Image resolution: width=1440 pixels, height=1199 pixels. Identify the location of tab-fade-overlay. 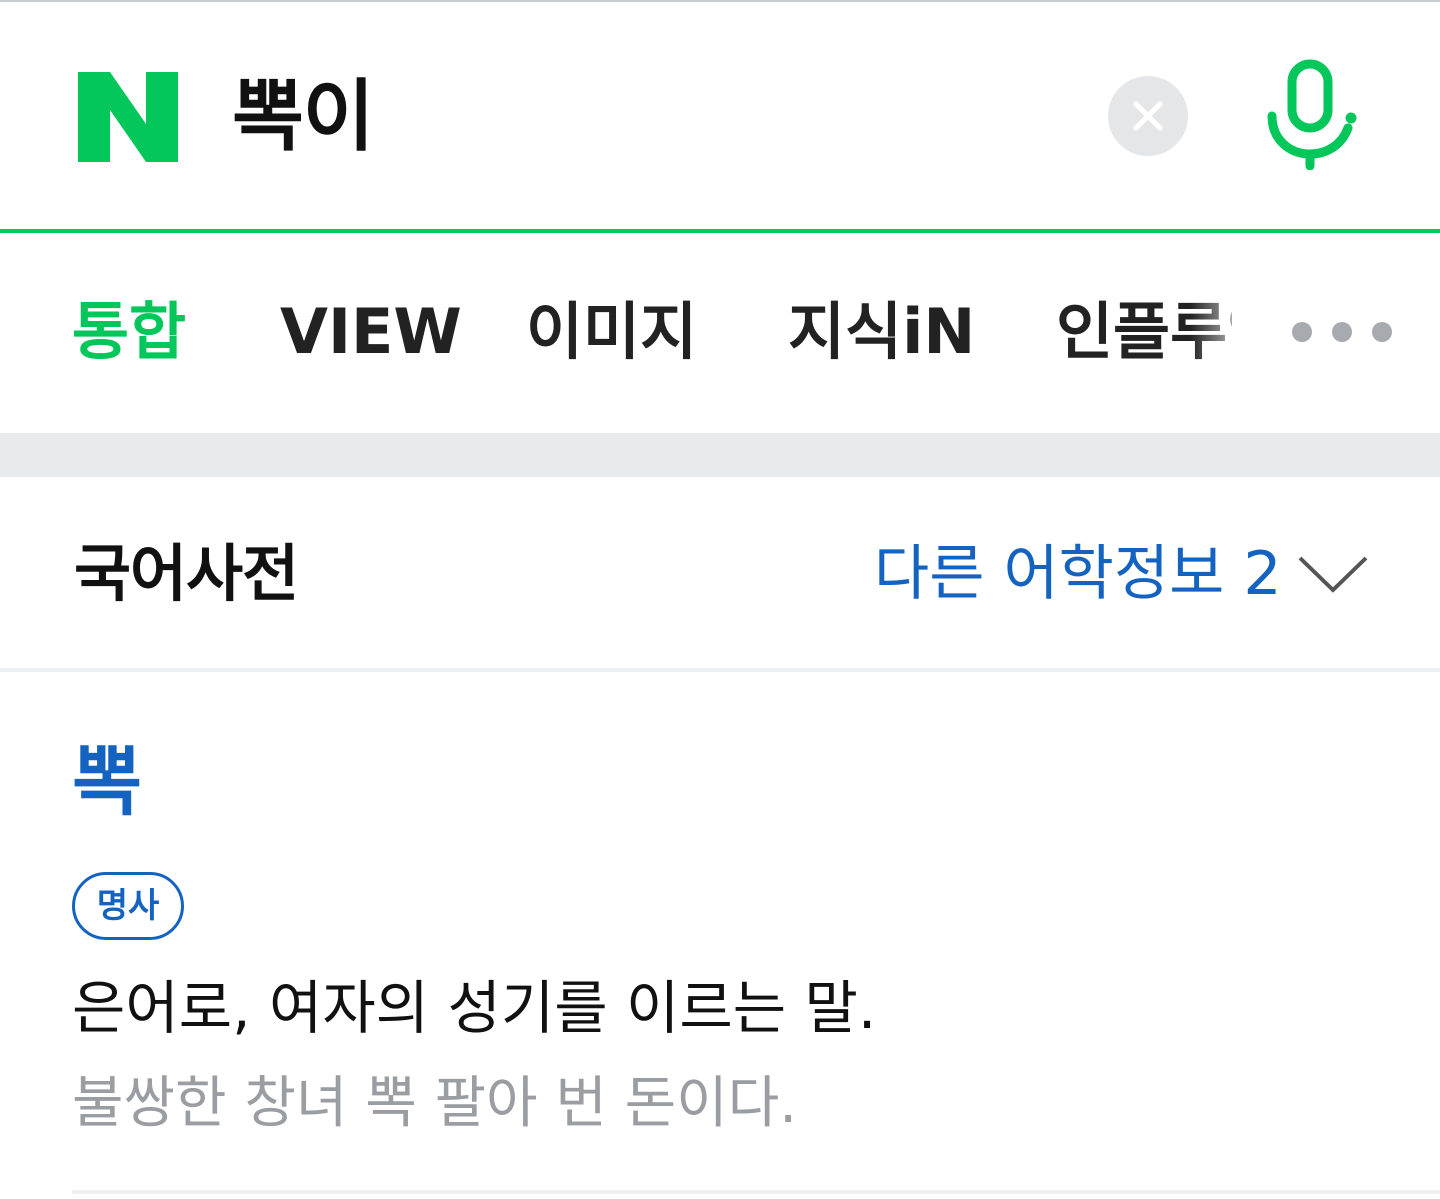
(1225, 335).